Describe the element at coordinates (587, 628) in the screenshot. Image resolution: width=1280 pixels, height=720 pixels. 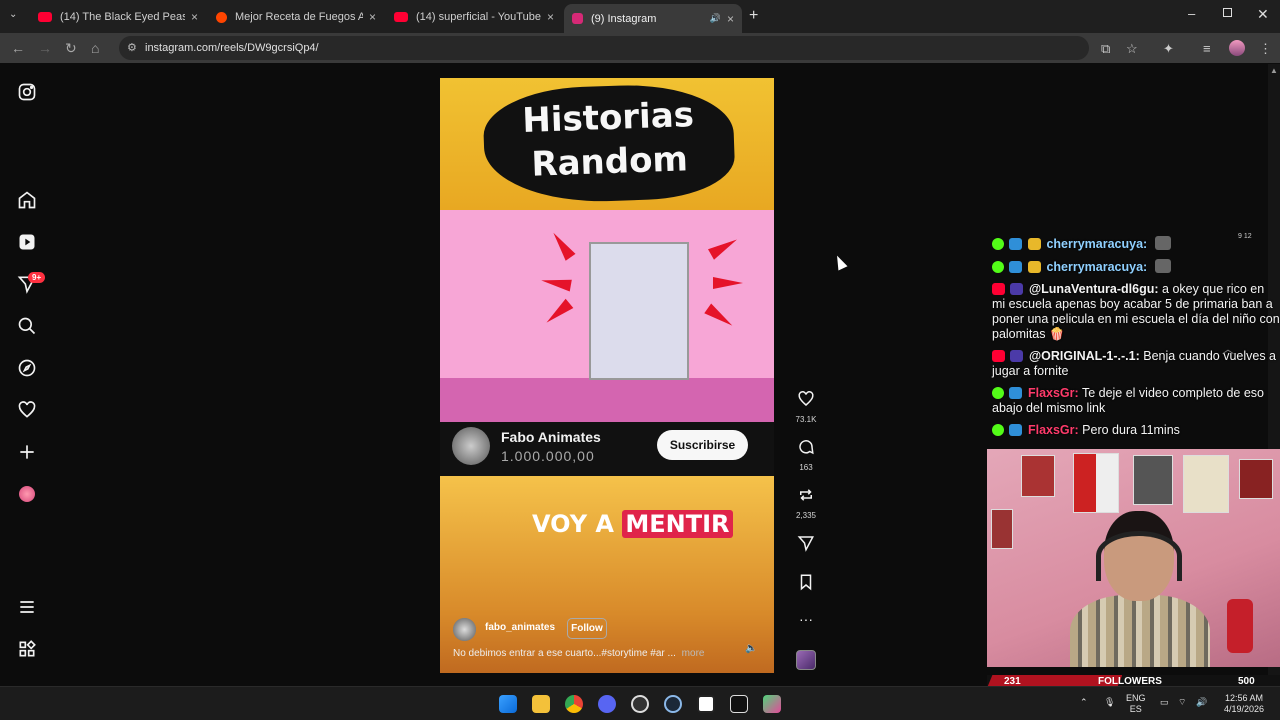
I see `follow-button: Follow` at that location.